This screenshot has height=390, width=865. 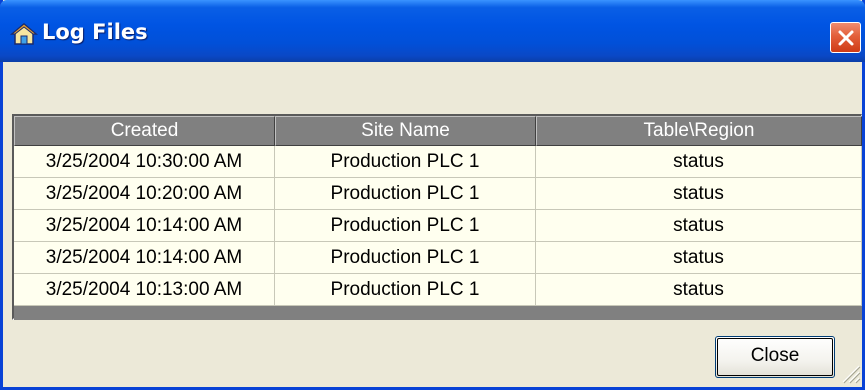 What do you see at coordinates (144, 290) in the screenshot?
I see `cell-created: 3/25/2004 10:13:00 AM` at bounding box center [144, 290].